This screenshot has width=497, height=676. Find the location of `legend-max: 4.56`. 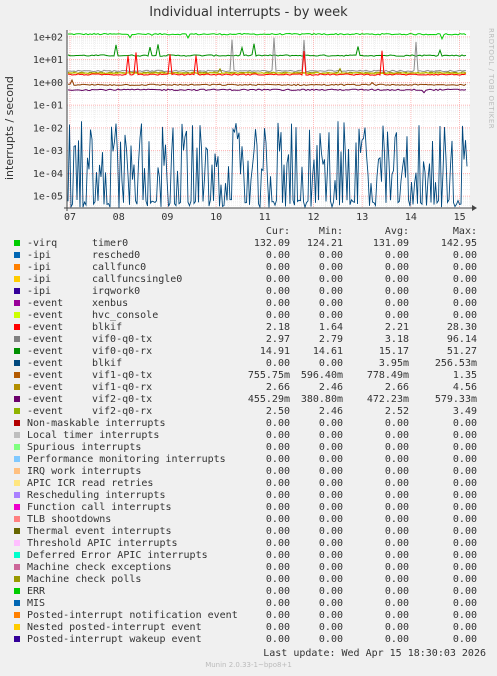

legend-max: 4.56 is located at coordinates (464, 387).